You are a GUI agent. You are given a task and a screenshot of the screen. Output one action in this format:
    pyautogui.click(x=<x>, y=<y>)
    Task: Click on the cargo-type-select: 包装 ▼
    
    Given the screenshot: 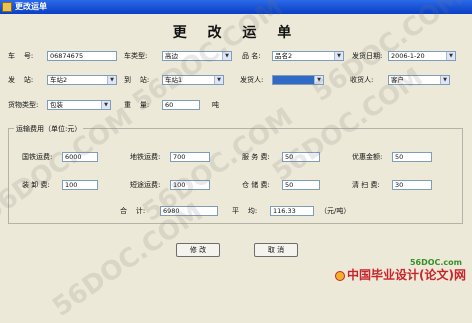 What is the action you would take?
    pyautogui.click(x=79, y=105)
    